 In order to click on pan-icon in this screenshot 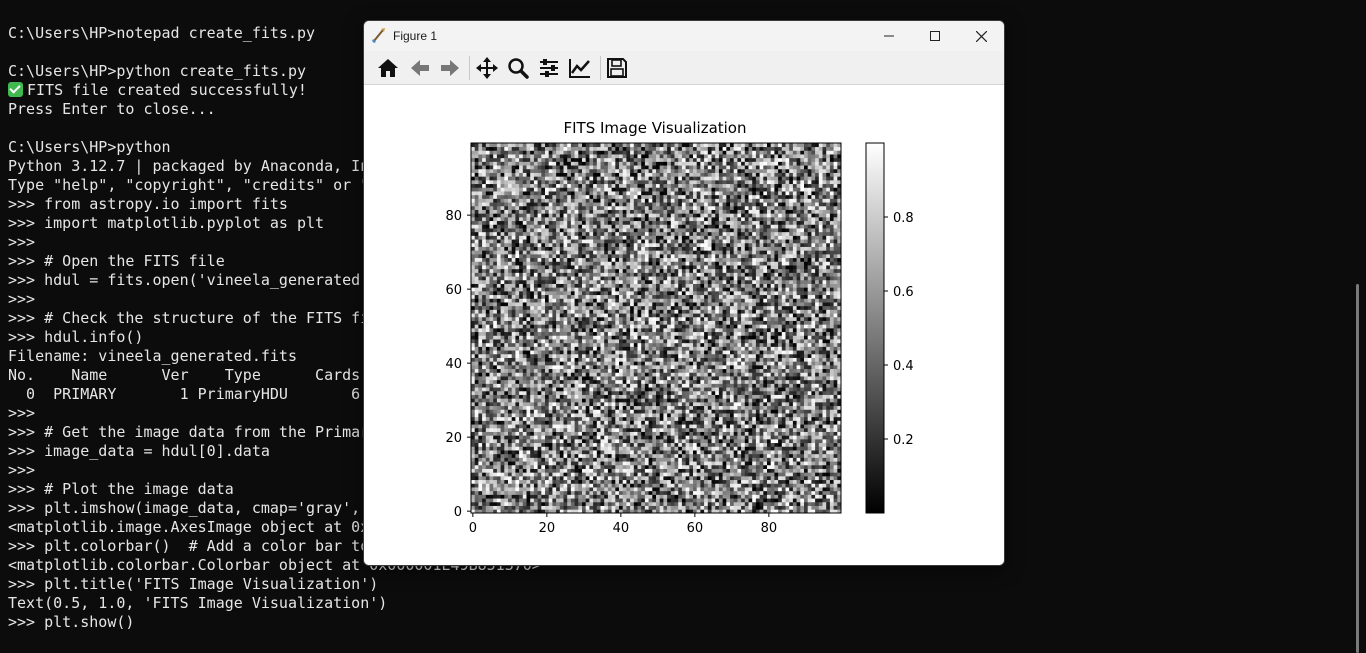, I will do `click(487, 68)`.